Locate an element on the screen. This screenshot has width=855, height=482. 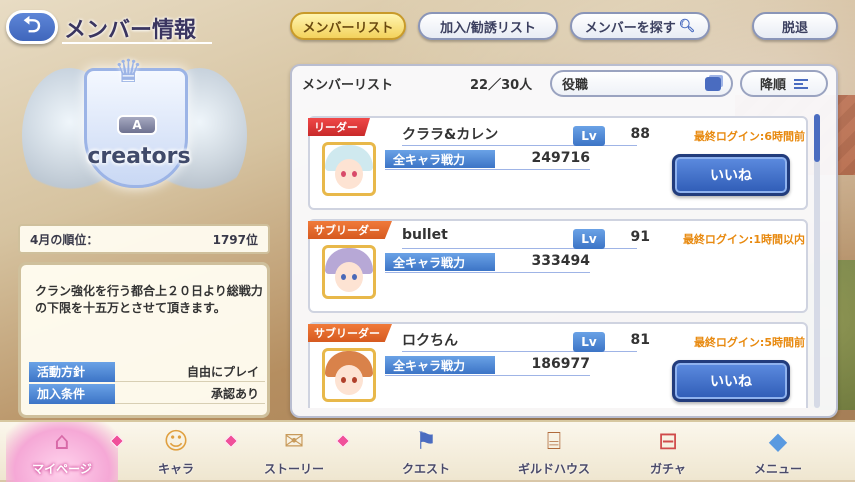
member-count: 22／30人 is located at coordinates (501, 85).